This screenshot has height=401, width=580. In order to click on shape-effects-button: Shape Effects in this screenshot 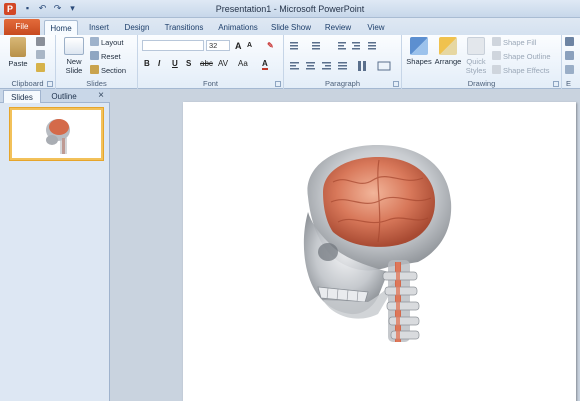, I will do `click(521, 70)`.